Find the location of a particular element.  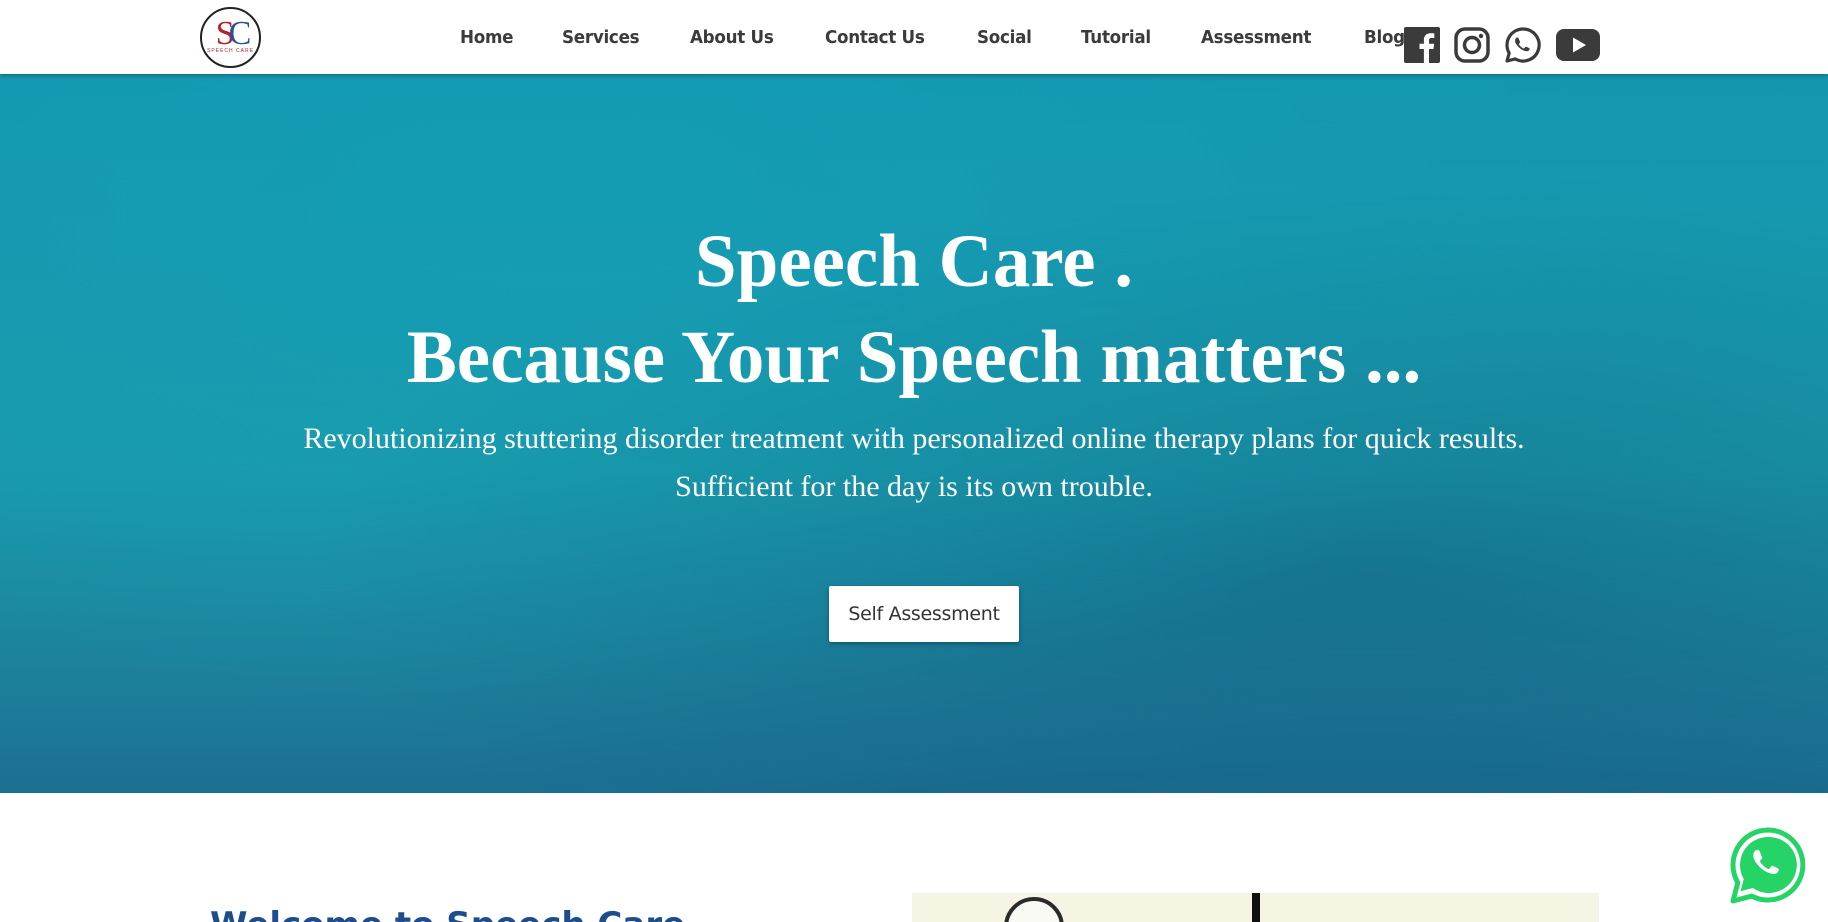

nav-item-social: Social is located at coordinates (1004, 37).